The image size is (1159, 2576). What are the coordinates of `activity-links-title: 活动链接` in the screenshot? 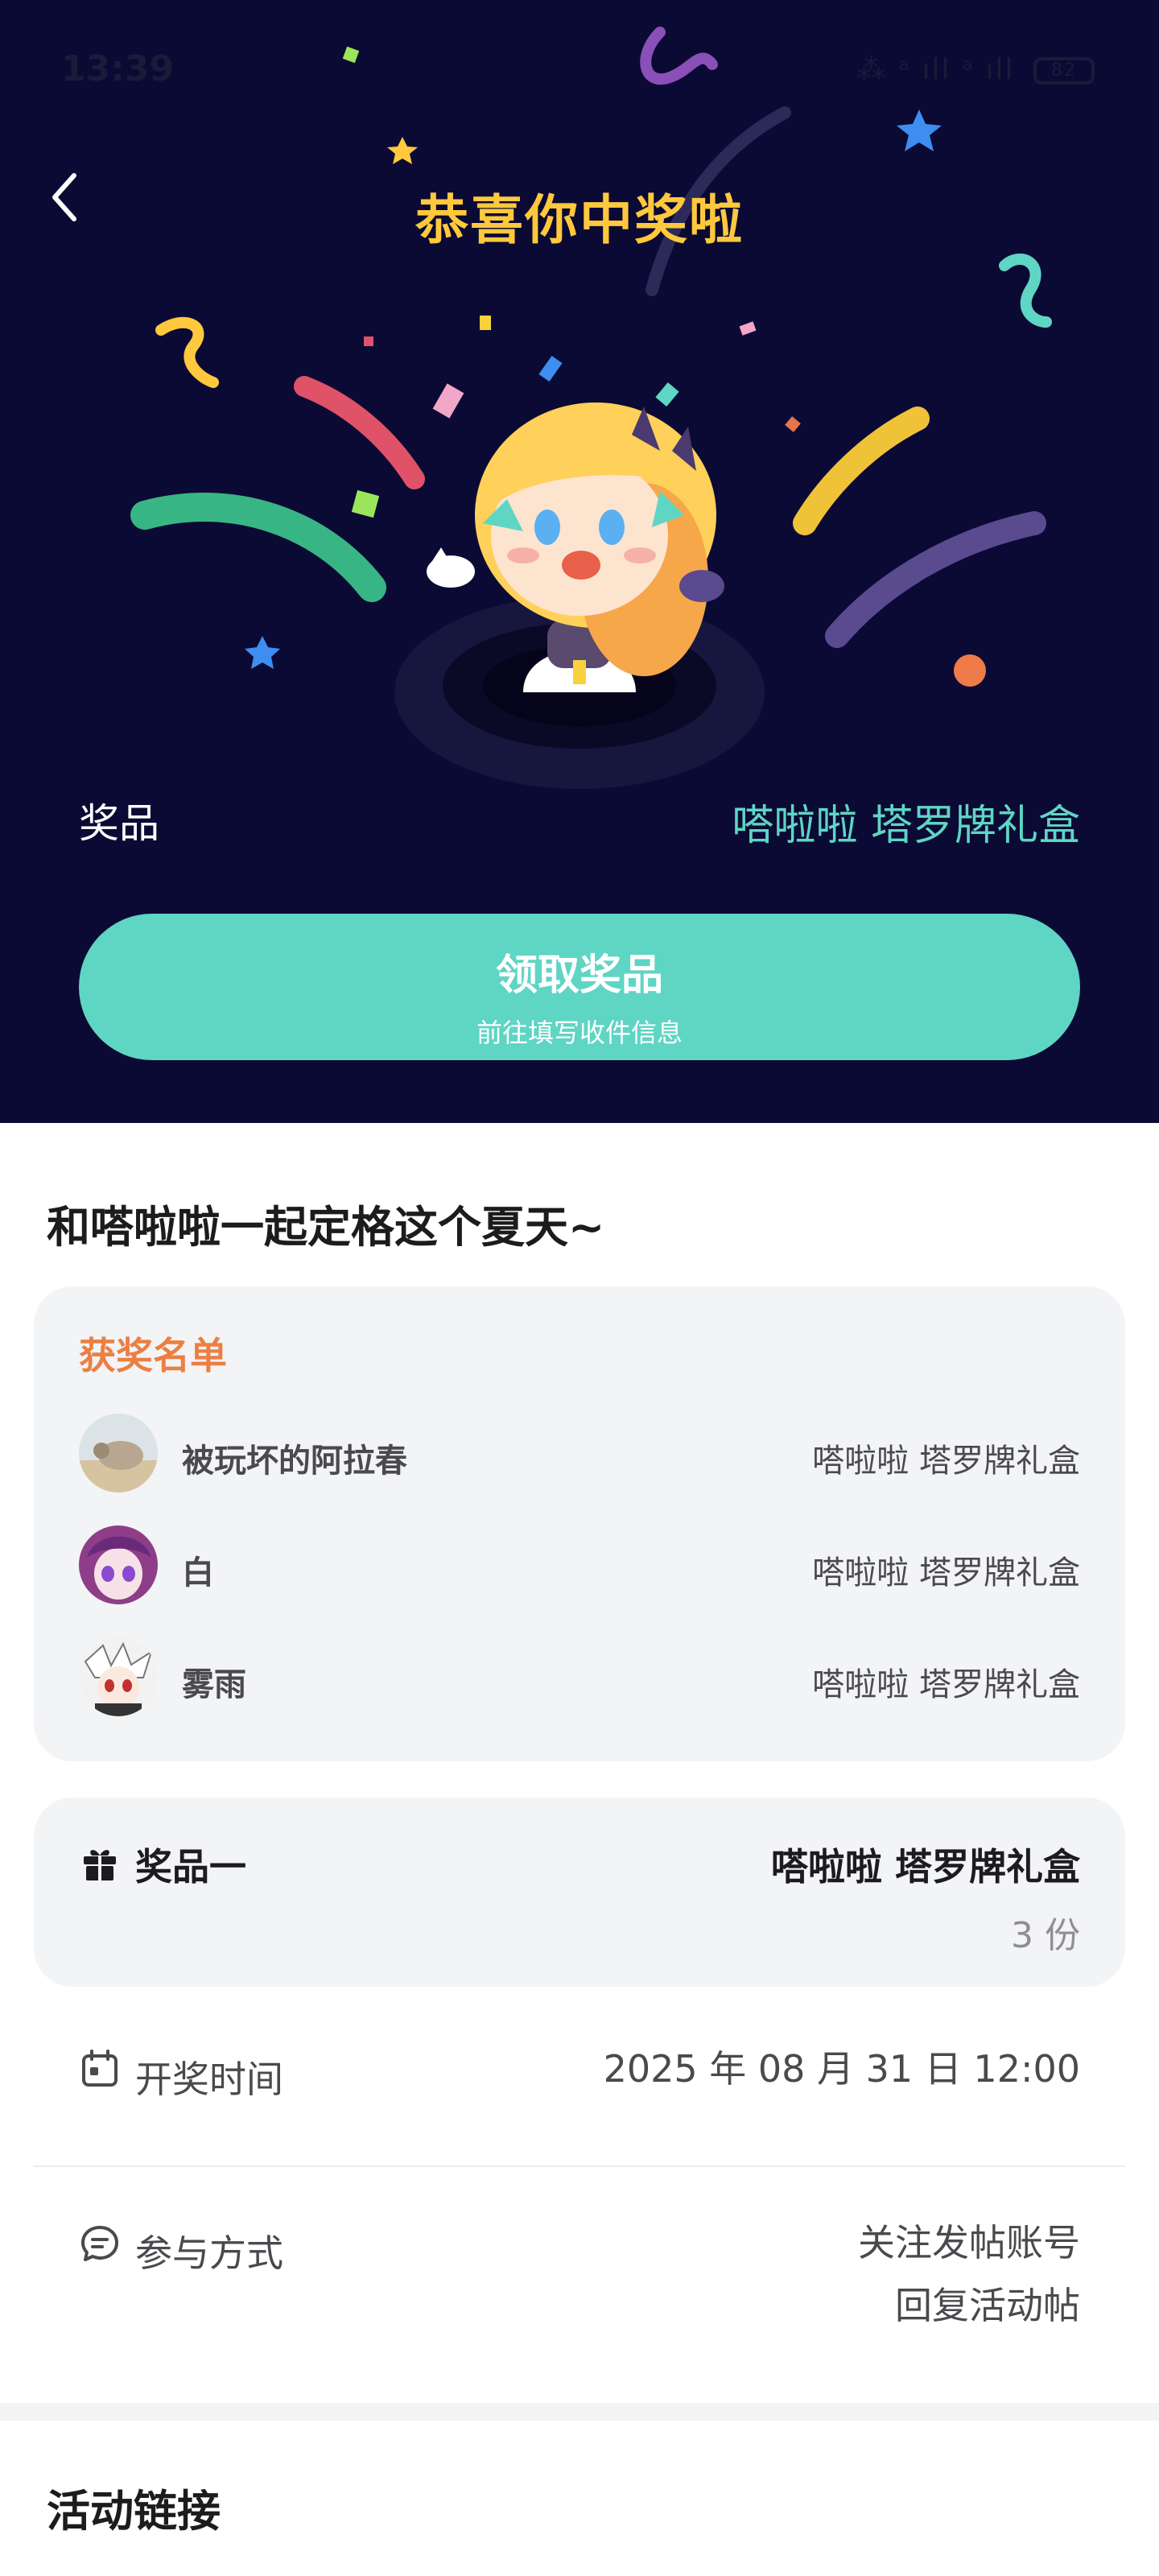 It's located at (134, 2511).